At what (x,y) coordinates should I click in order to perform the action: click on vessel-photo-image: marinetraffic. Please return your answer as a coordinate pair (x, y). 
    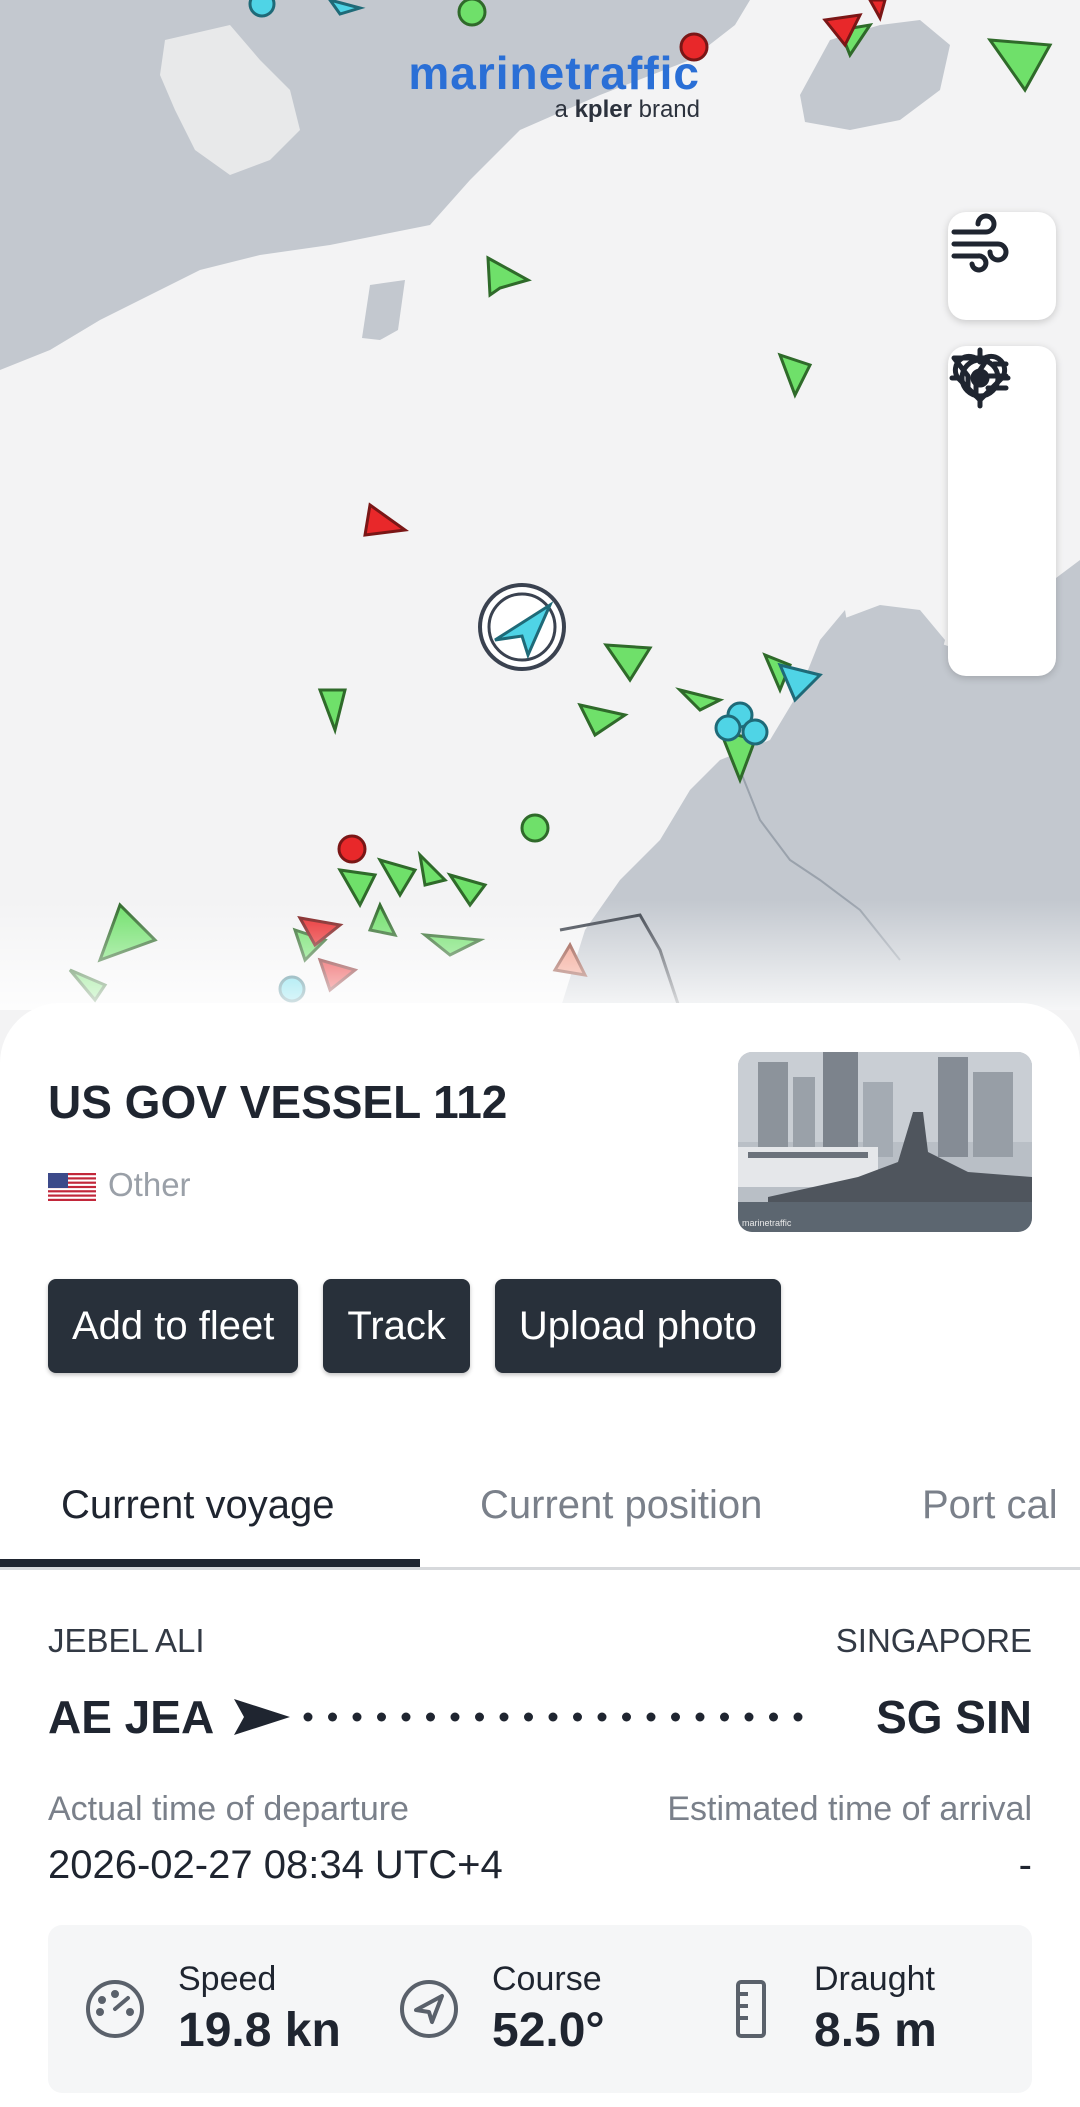
    Looking at the image, I should click on (885, 1142).